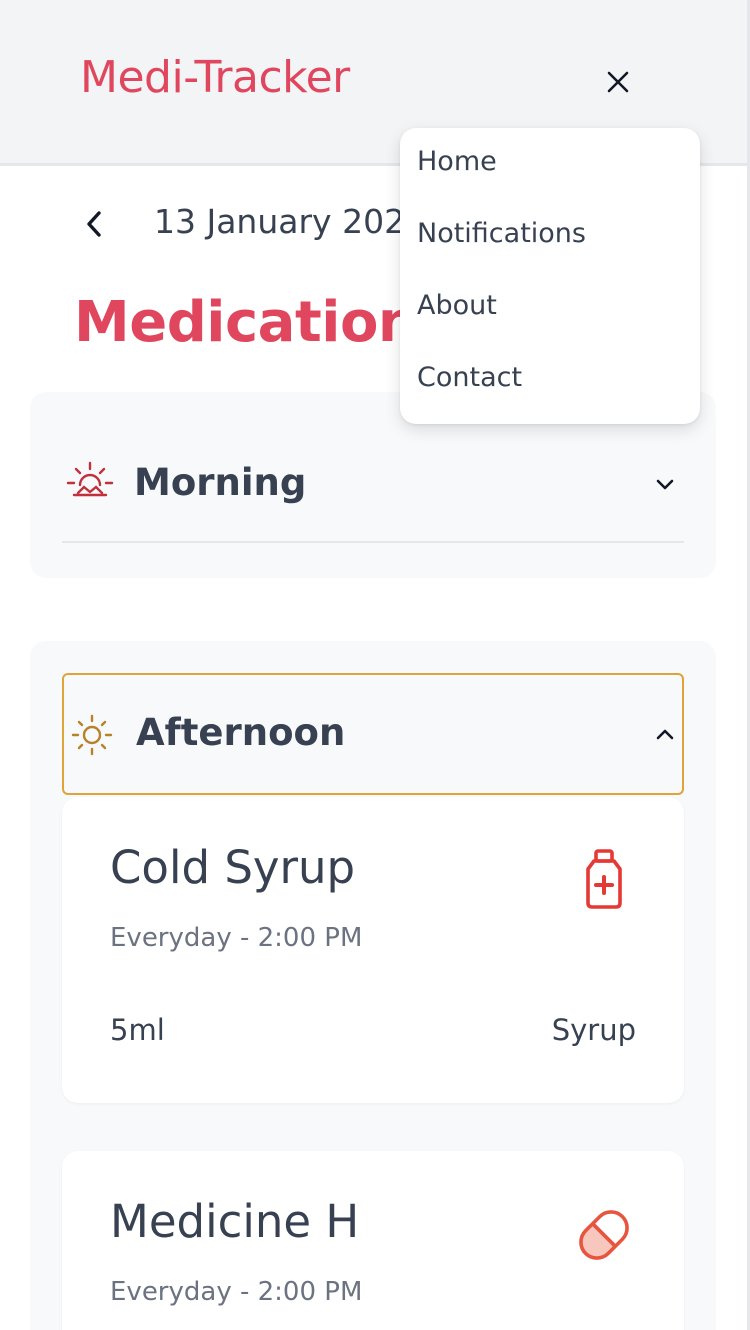 The width and height of the screenshot is (750, 1330). I want to click on menu-item-home: Home, so click(457, 166).